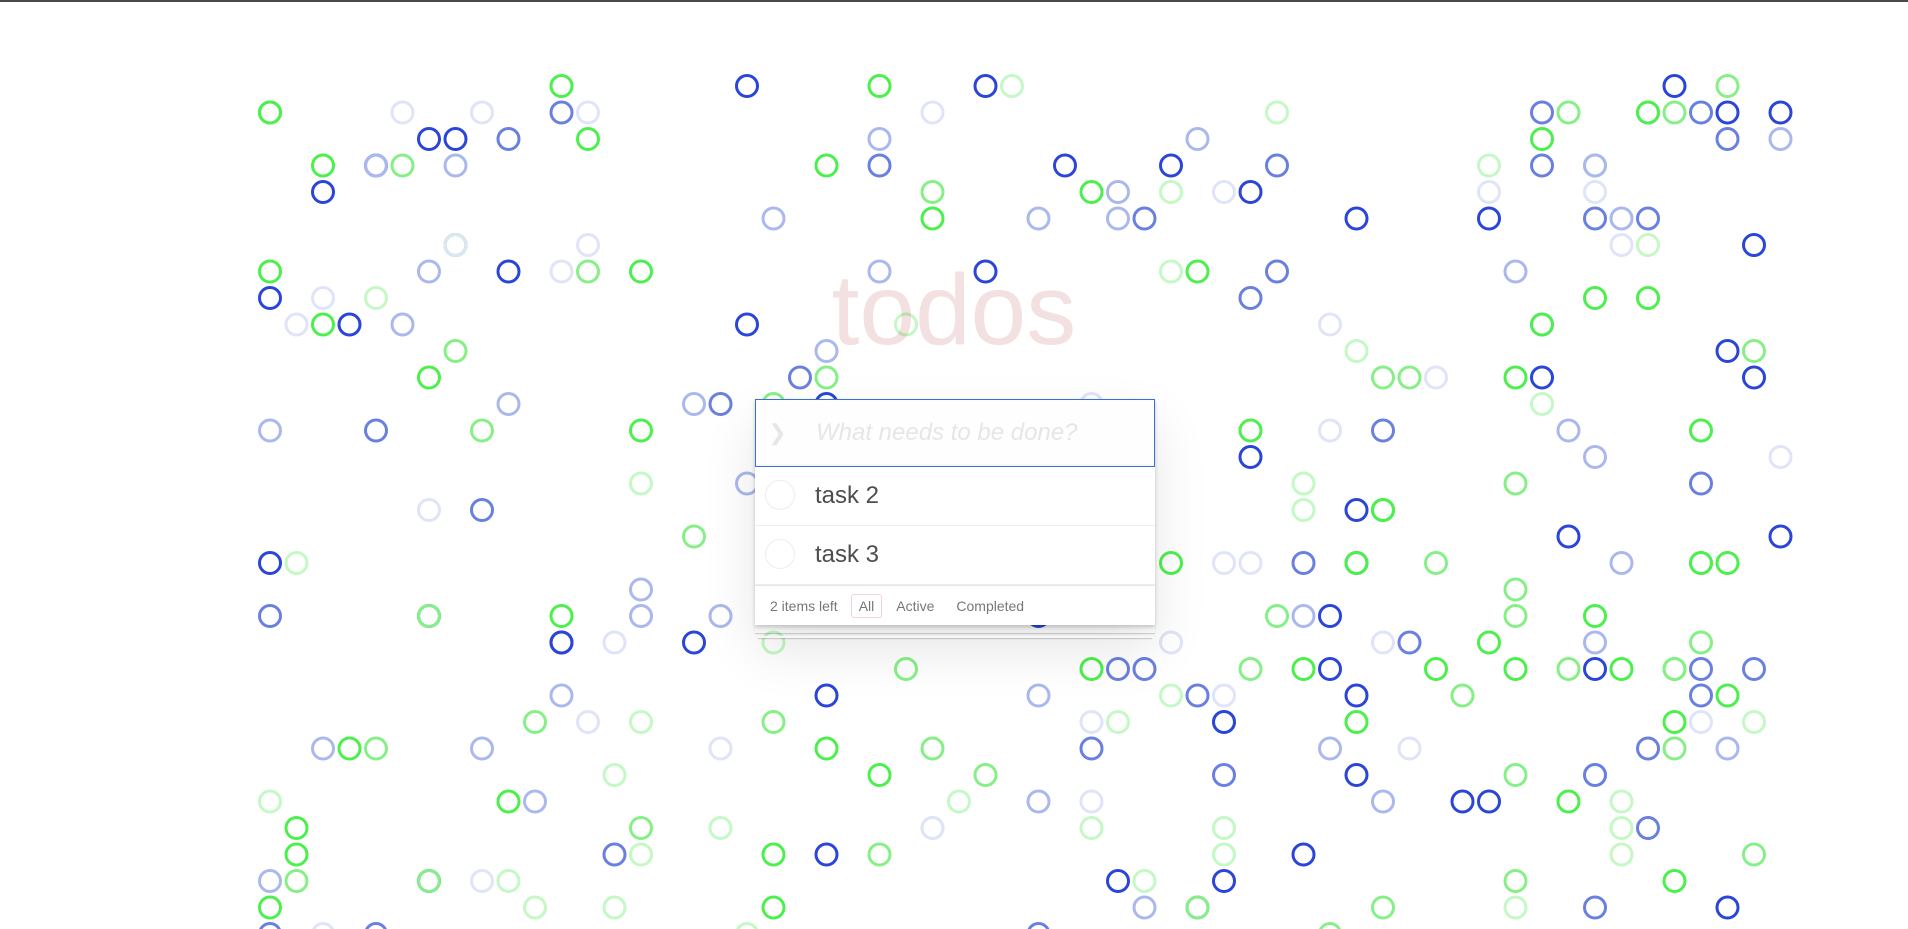 This screenshot has height=929, width=1908. What do you see at coordinates (915, 606) in the screenshot?
I see `filter-active: Active` at bounding box center [915, 606].